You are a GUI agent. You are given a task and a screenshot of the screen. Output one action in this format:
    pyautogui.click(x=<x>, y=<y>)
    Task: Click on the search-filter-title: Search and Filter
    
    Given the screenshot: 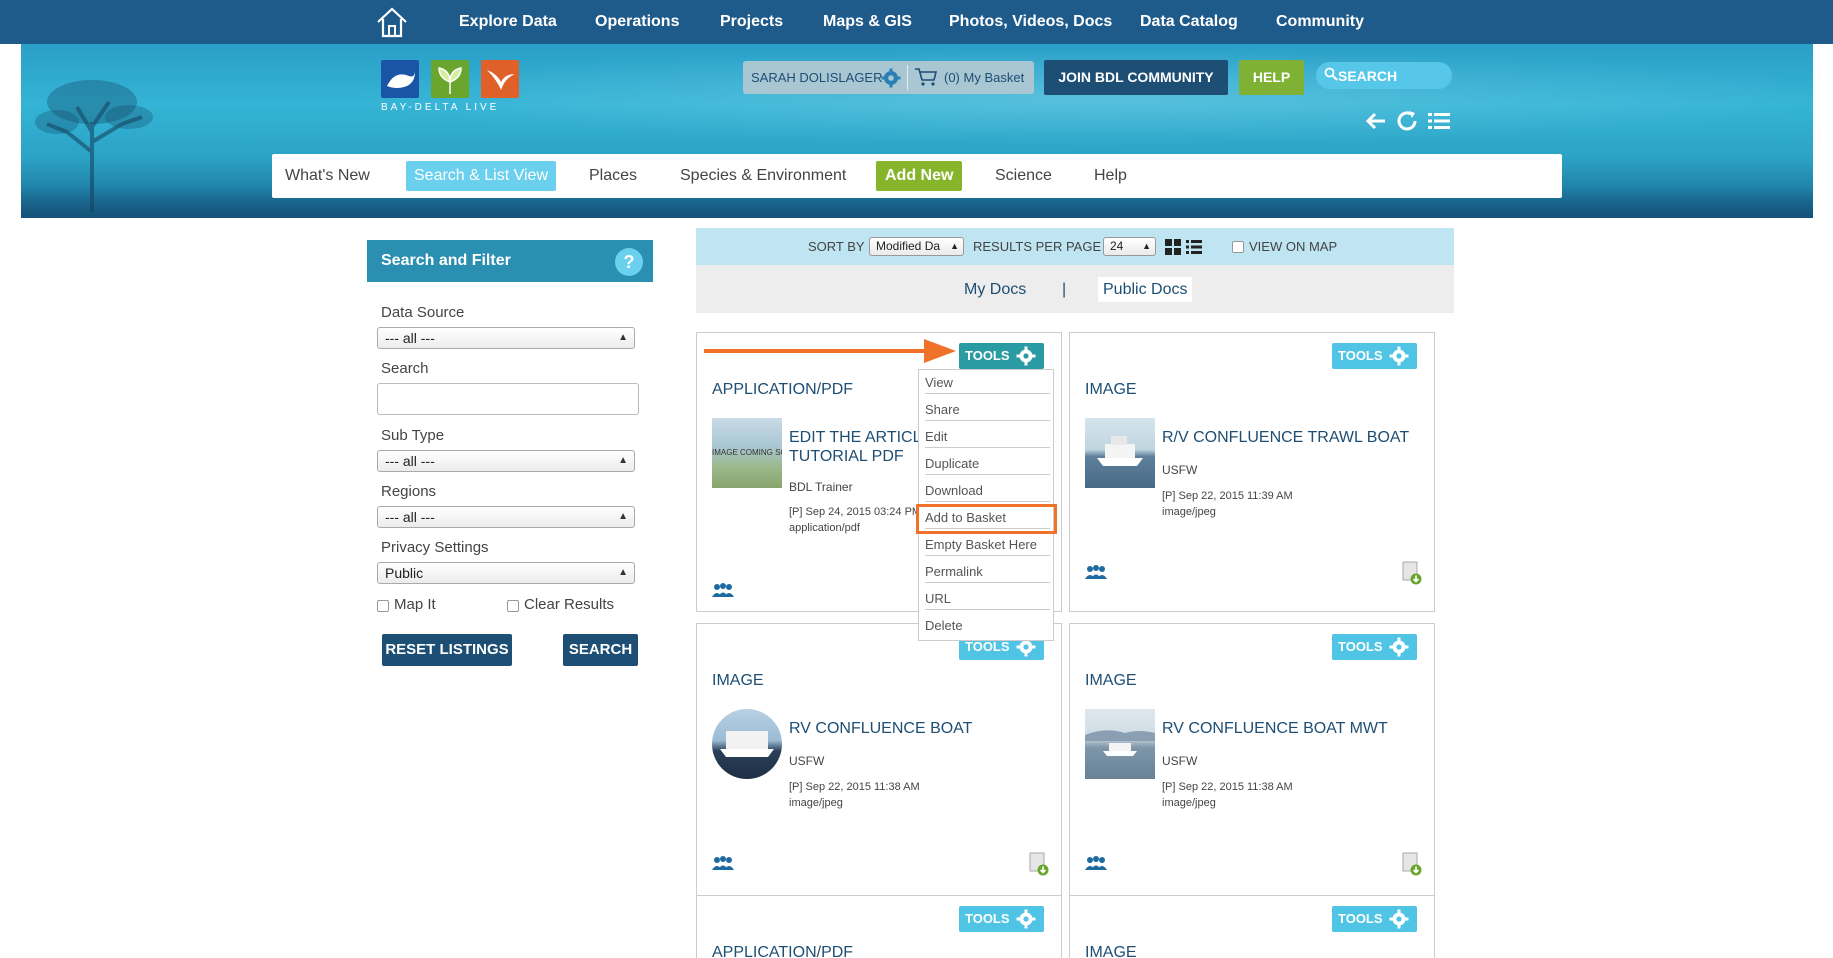 What is the action you would take?
    pyautogui.click(x=446, y=260)
    